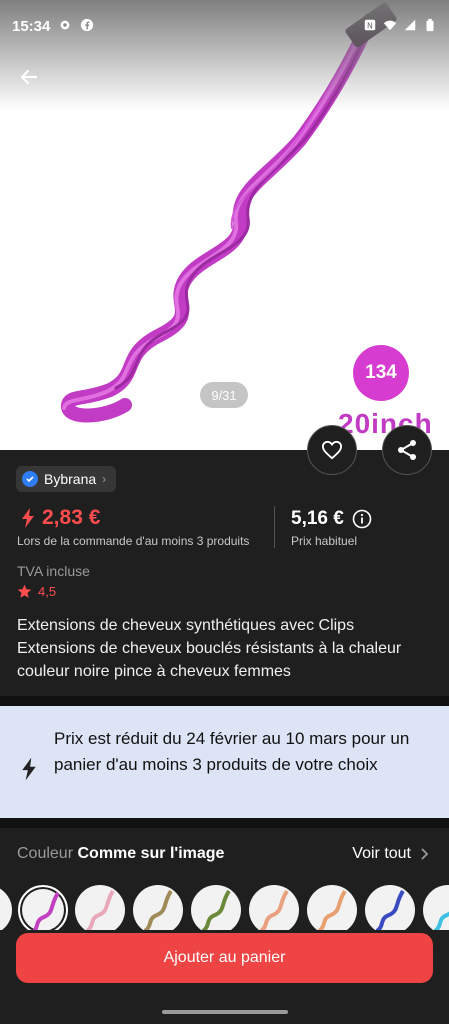  I want to click on chevron-right-icon: ›, so click(104, 479).